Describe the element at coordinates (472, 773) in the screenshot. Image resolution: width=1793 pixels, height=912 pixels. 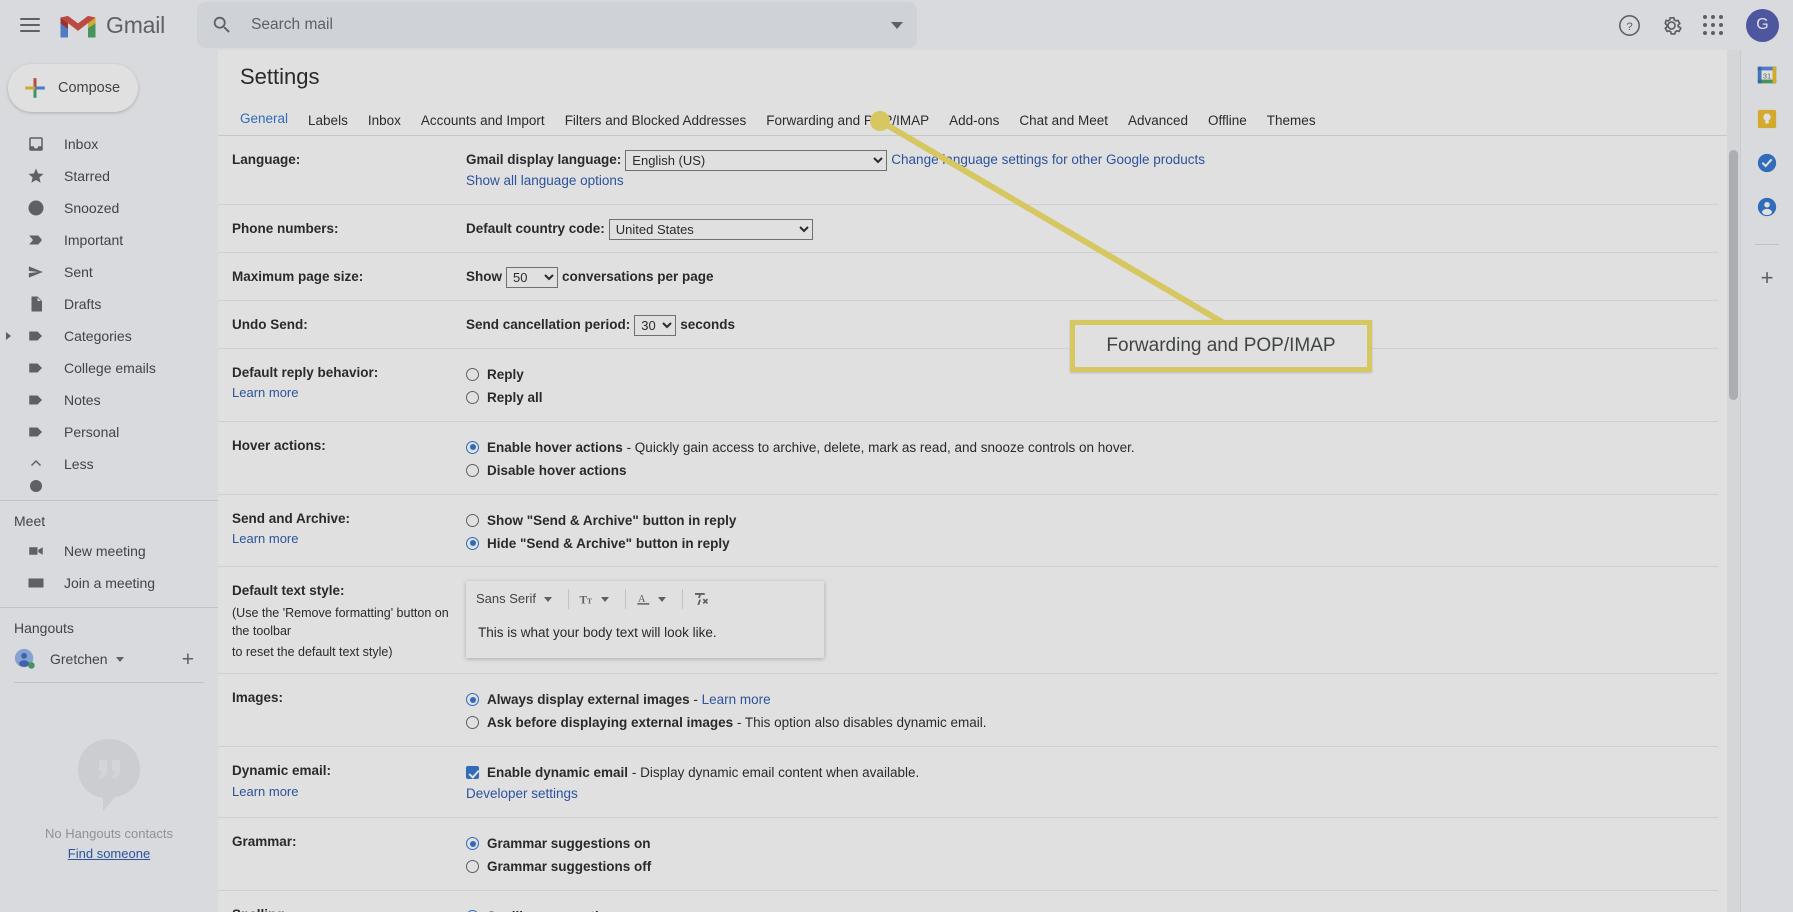
I see `checkbox-enable-dynamic-email` at that location.